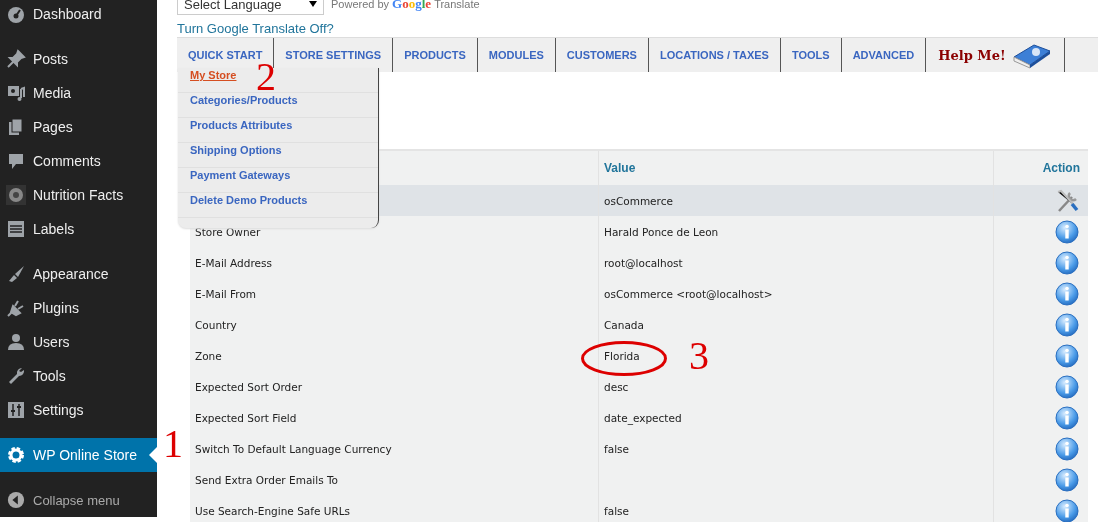 The image size is (1098, 522). What do you see at coordinates (624, 324) in the screenshot?
I see `setting-value: Canada` at bounding box center [624, 324].